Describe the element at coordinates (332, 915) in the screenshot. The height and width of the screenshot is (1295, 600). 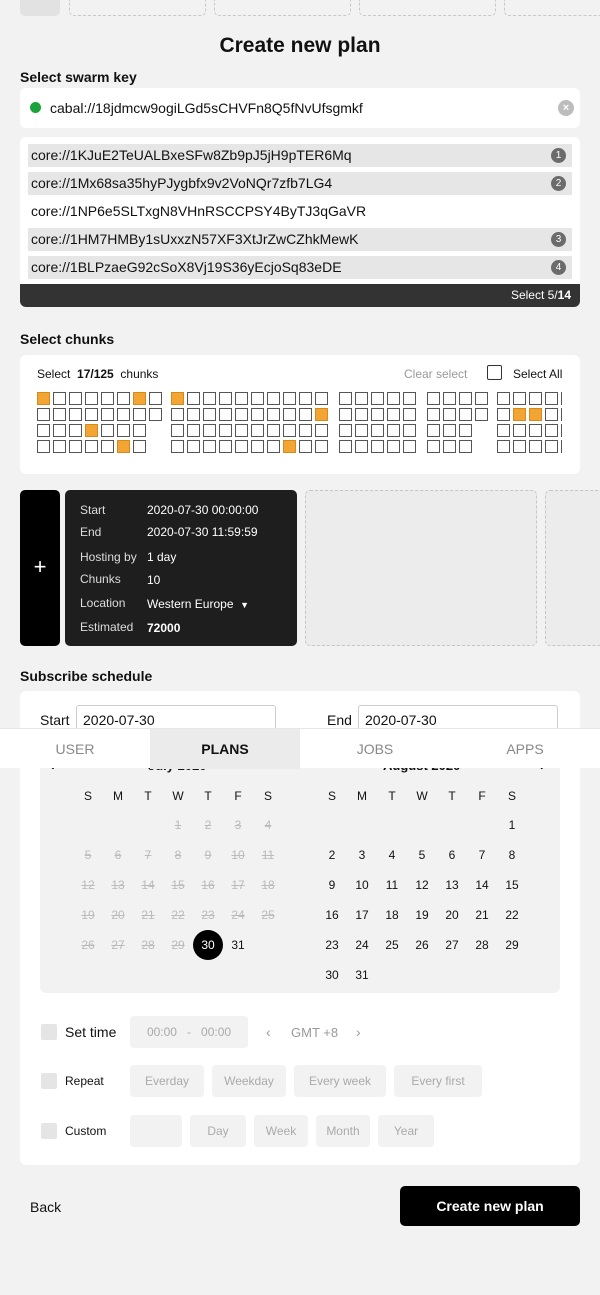
I see `calendar-day: 16` at that location.